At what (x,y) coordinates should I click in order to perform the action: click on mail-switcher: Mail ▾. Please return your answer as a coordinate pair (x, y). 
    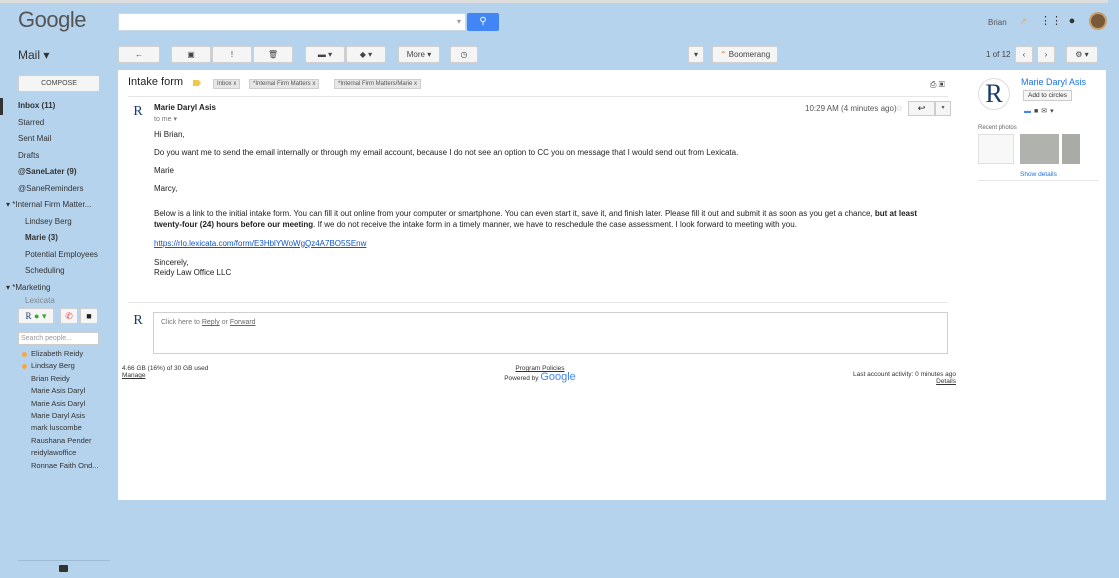
    Looking at the image, I should click on (33, 55).